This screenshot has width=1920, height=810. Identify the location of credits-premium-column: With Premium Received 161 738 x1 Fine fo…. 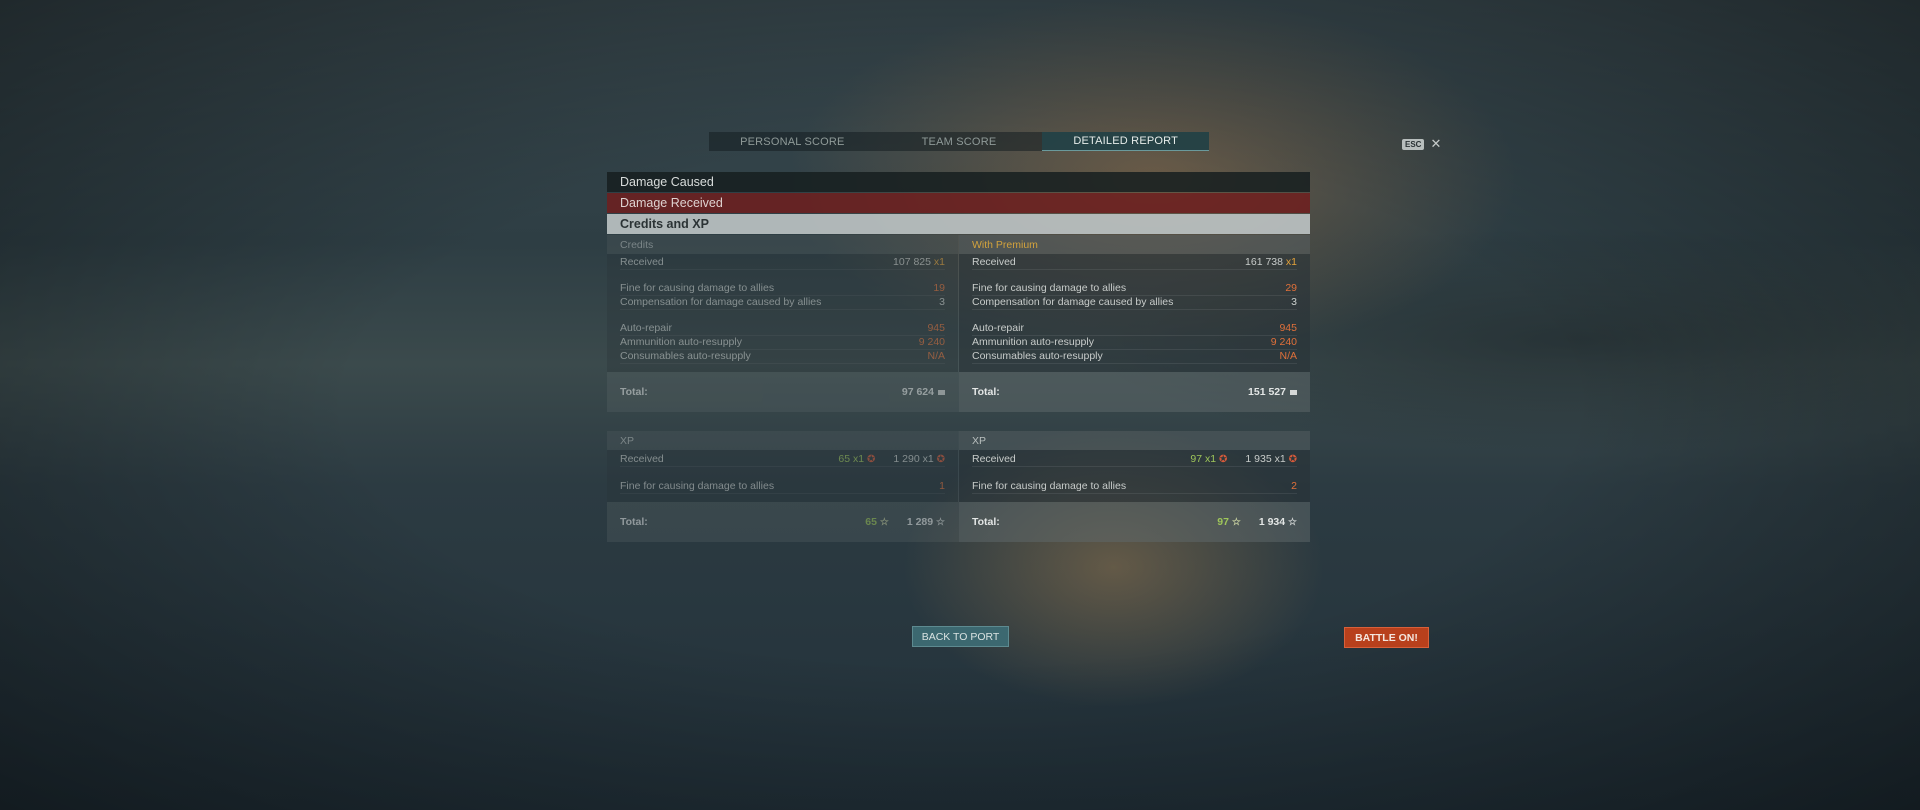
(1134, 323).